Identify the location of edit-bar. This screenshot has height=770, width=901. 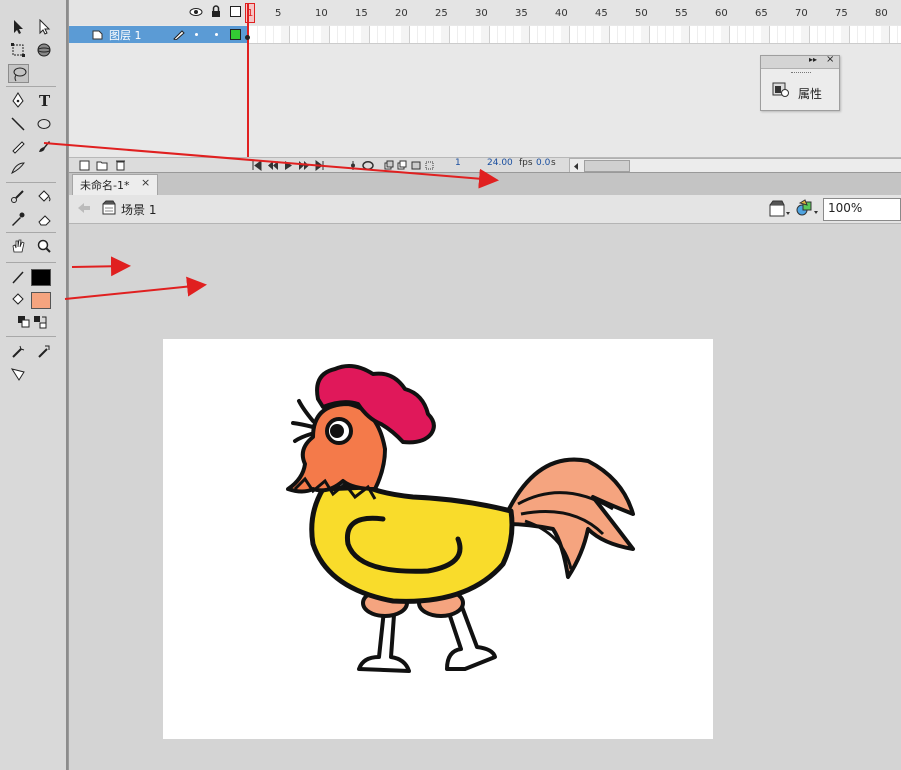
(485, 209).